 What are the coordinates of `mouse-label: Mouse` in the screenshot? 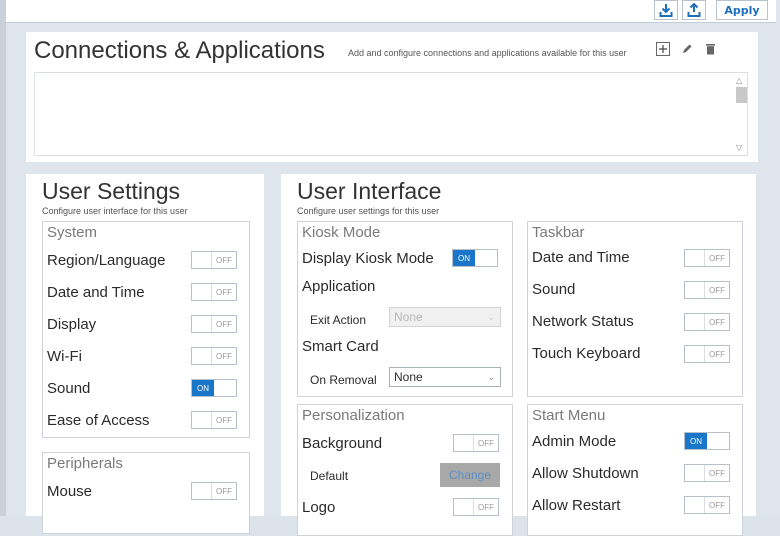 It's located at (70, 491).